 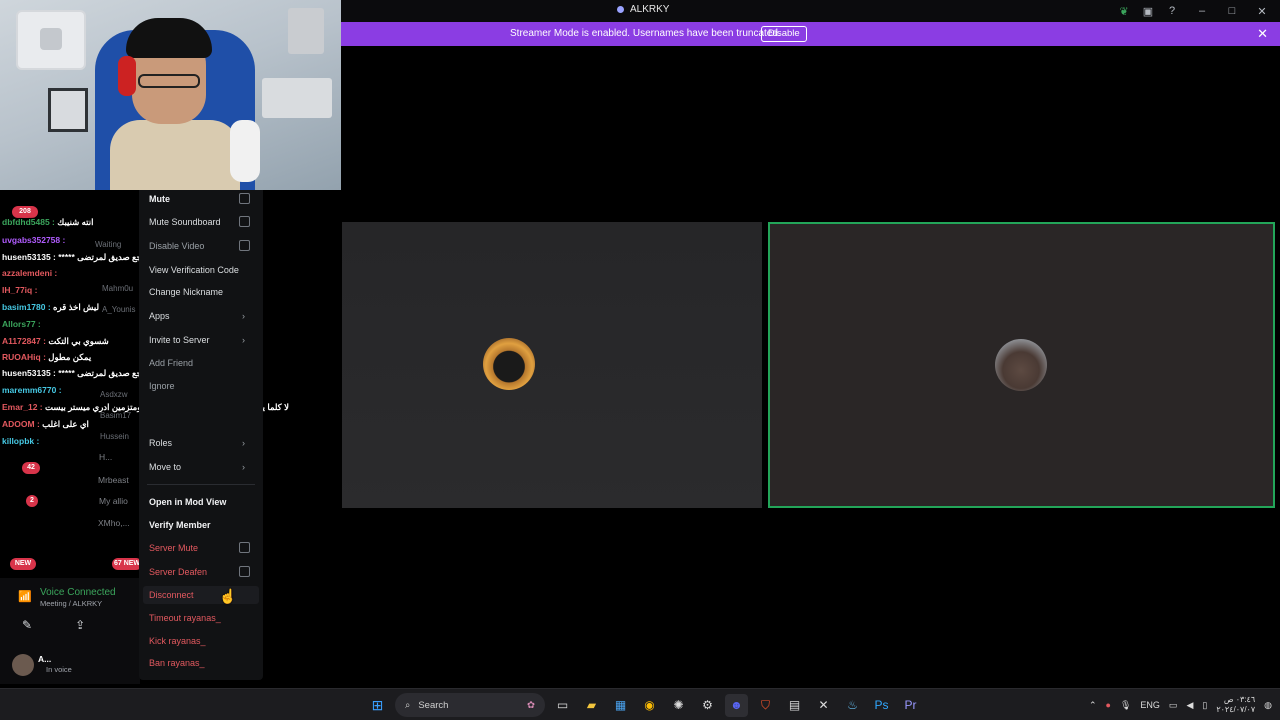 I want to click on openai-icon: ✺, so click(x=678, y=705).